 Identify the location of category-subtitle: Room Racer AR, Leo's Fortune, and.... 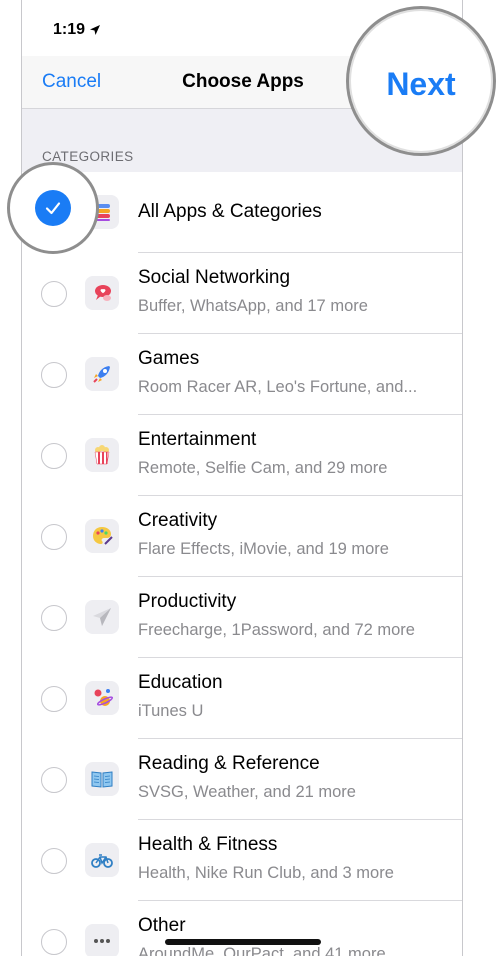
(278, 387).